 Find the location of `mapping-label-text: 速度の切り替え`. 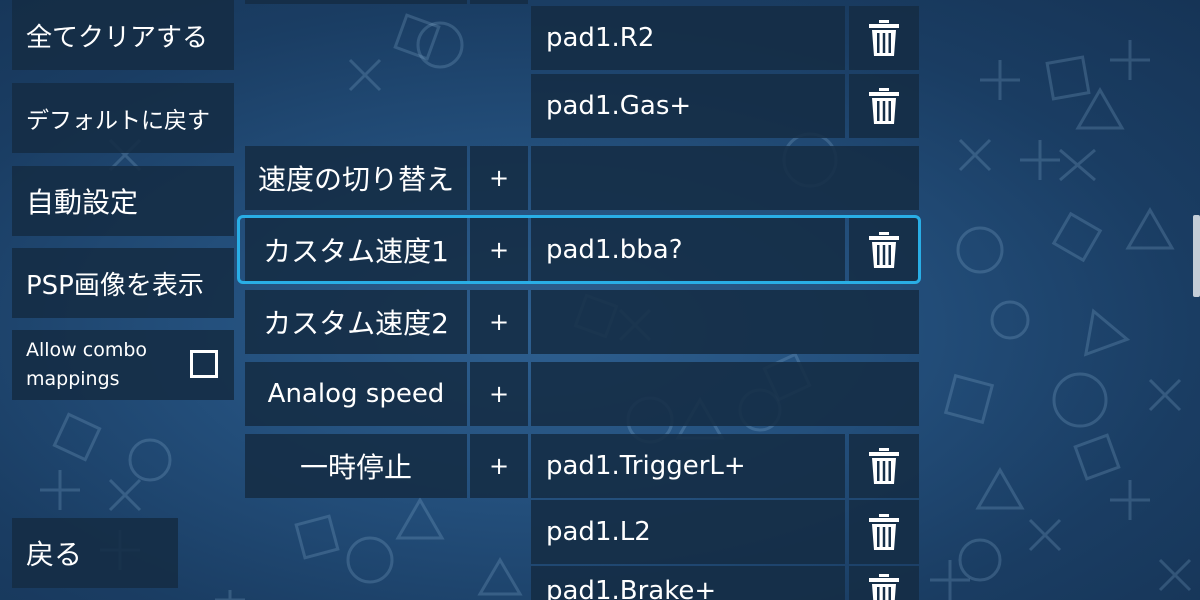

mapping-label-text: 速度の切り替え is located at coordinates (355, 179).